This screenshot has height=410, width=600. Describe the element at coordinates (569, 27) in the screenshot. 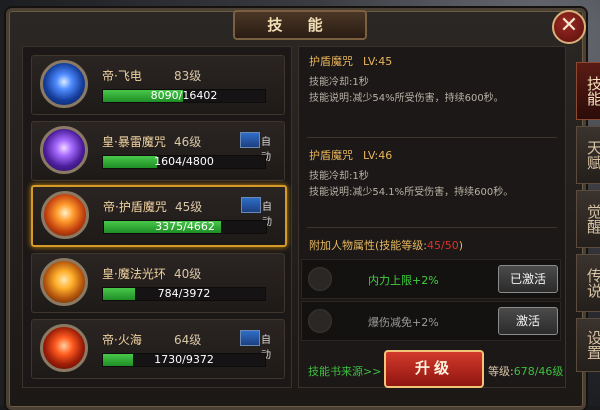

I see `close-button: ✕` at that location.